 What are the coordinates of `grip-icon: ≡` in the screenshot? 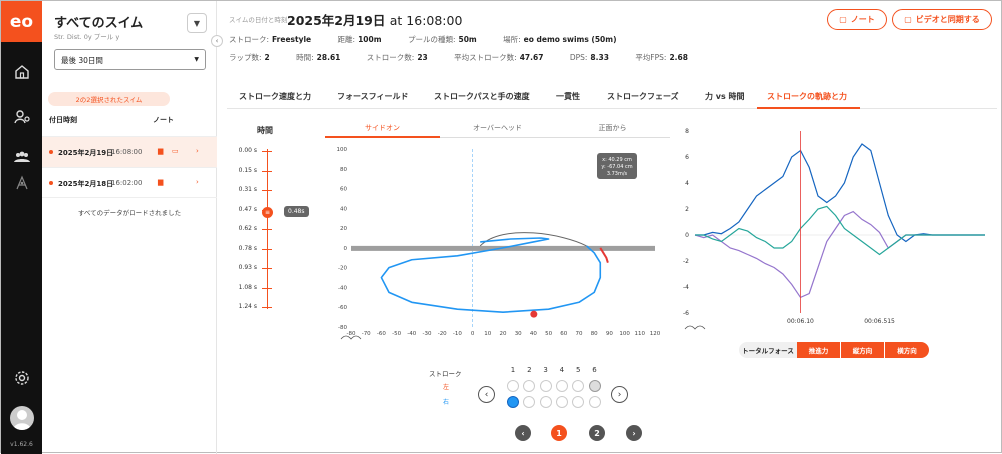 It's located at (267, 212).